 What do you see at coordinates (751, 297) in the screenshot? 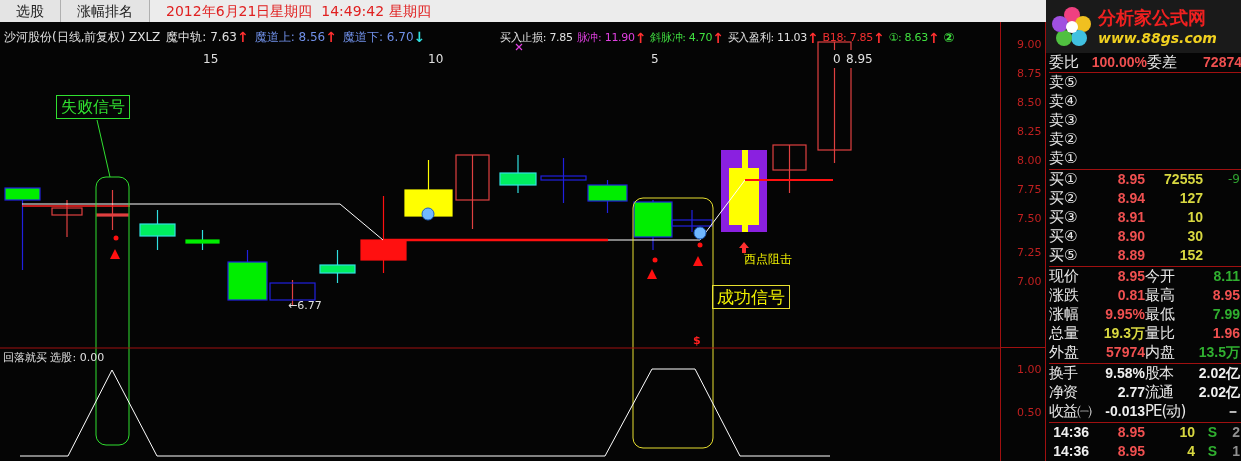
I see `signal-label: 成功信号` at bounding box center [751, 297].